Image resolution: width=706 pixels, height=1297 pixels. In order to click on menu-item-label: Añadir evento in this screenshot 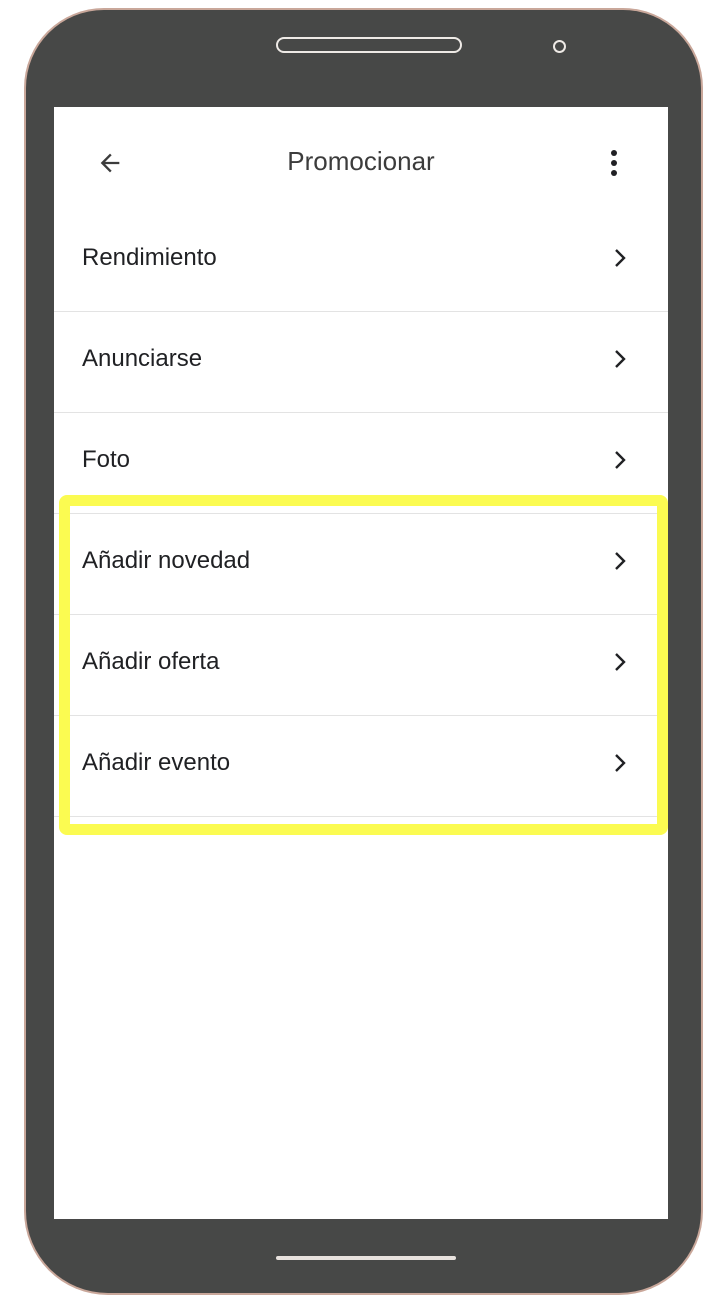, I will do `click(156, 762)`.